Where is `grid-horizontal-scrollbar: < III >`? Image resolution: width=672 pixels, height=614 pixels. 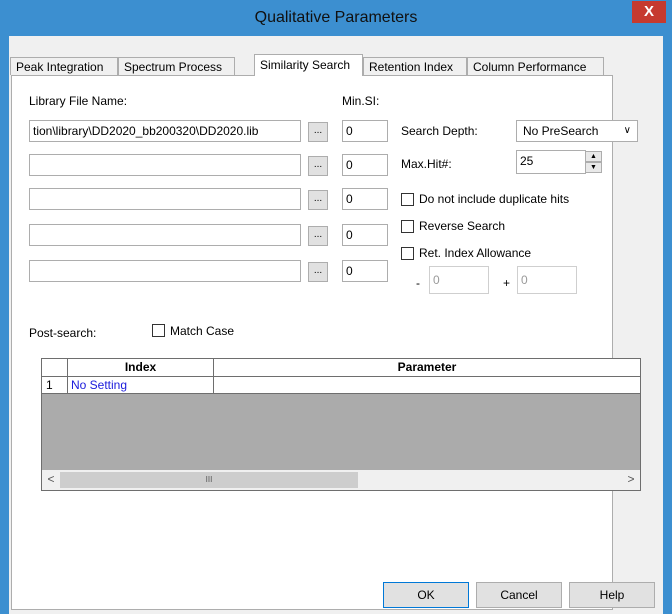 grid-horizontal-scrollbar: < III > is located at coordinates (341, 480).